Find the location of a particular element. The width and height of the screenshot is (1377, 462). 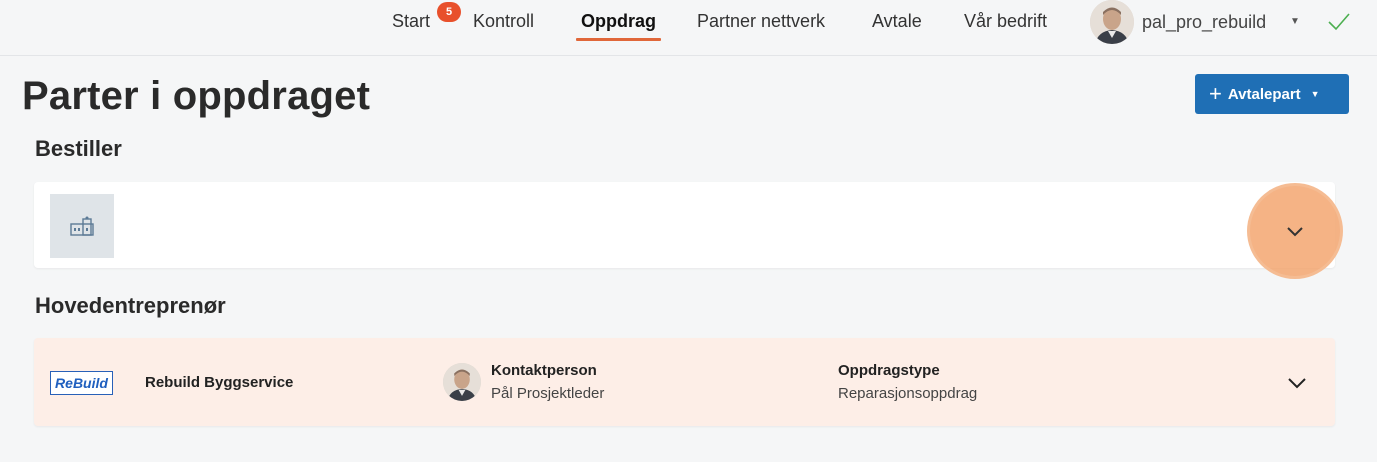

plus-icon: + is located at coordinates (1215, 93).